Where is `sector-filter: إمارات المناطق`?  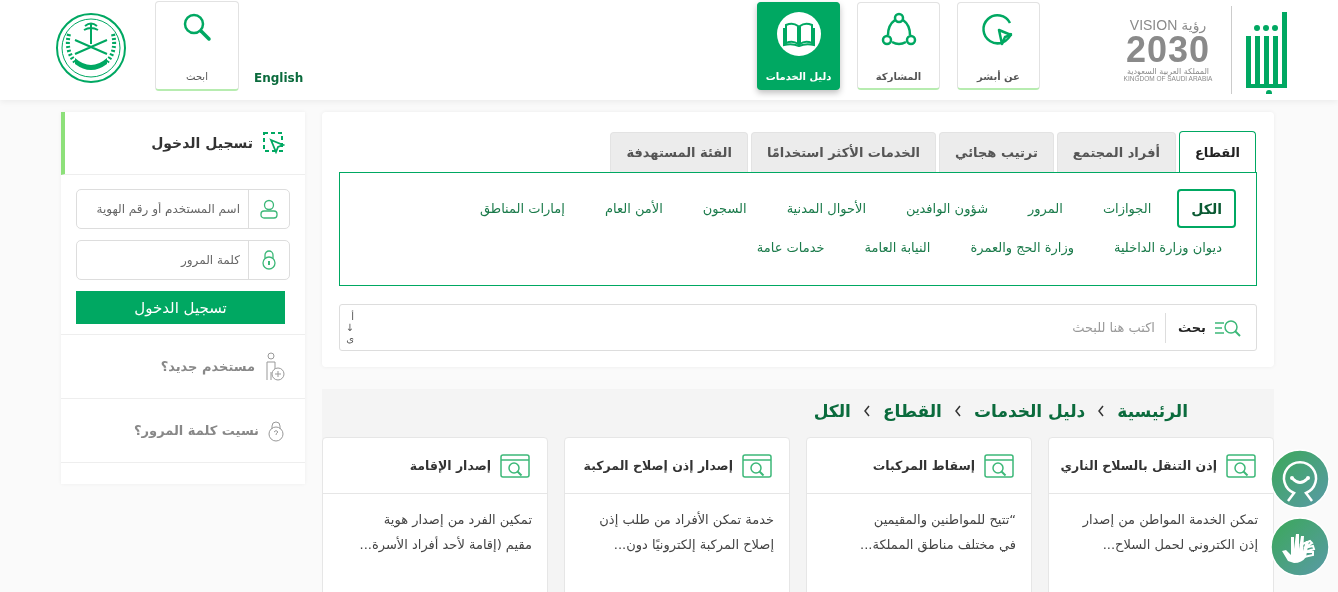
sector-filter: إمارات المناطق is located at coordinates (522, 208).